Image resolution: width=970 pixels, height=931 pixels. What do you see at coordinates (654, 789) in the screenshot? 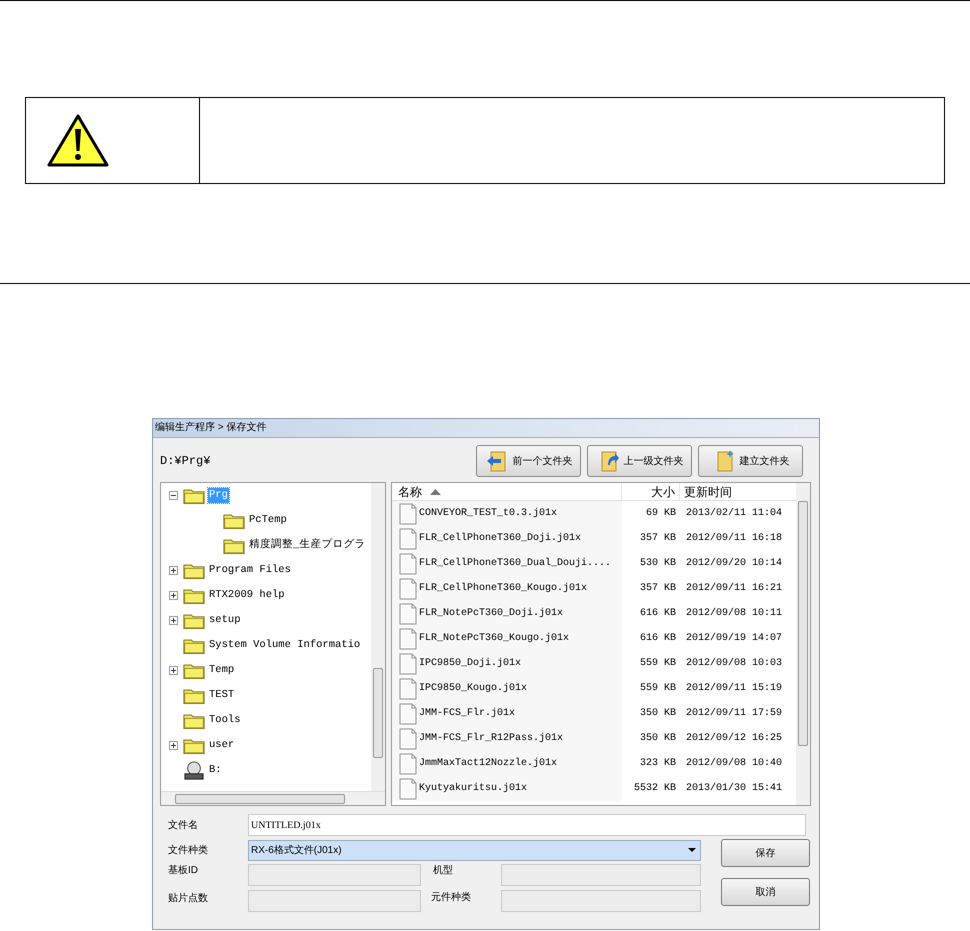
I see `file-size: 5532 KB` at bounding box center [654, 789].